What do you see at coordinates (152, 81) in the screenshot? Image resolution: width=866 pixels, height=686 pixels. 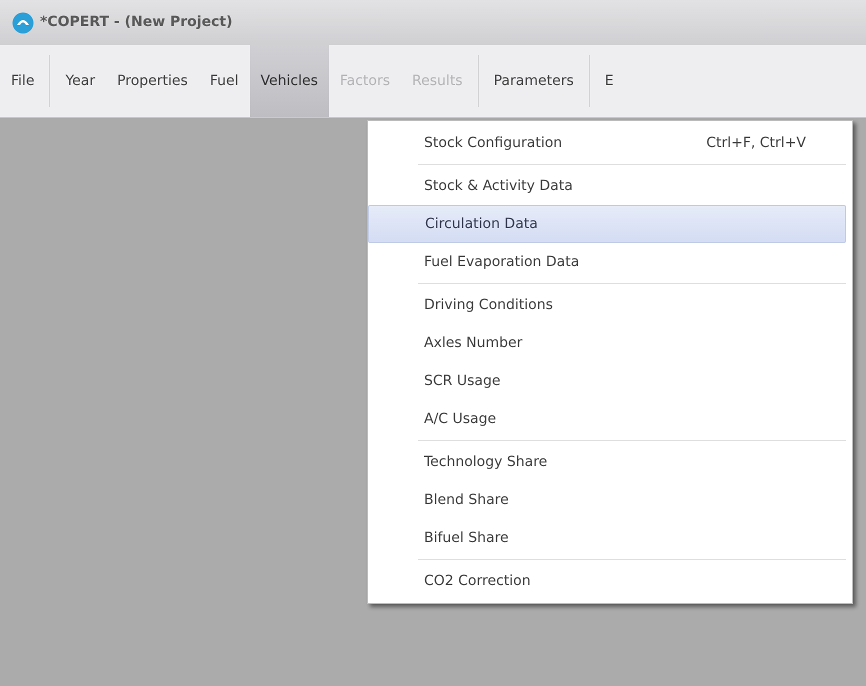 I see `menu-tab: Properties` at bounding box center [152, 81].